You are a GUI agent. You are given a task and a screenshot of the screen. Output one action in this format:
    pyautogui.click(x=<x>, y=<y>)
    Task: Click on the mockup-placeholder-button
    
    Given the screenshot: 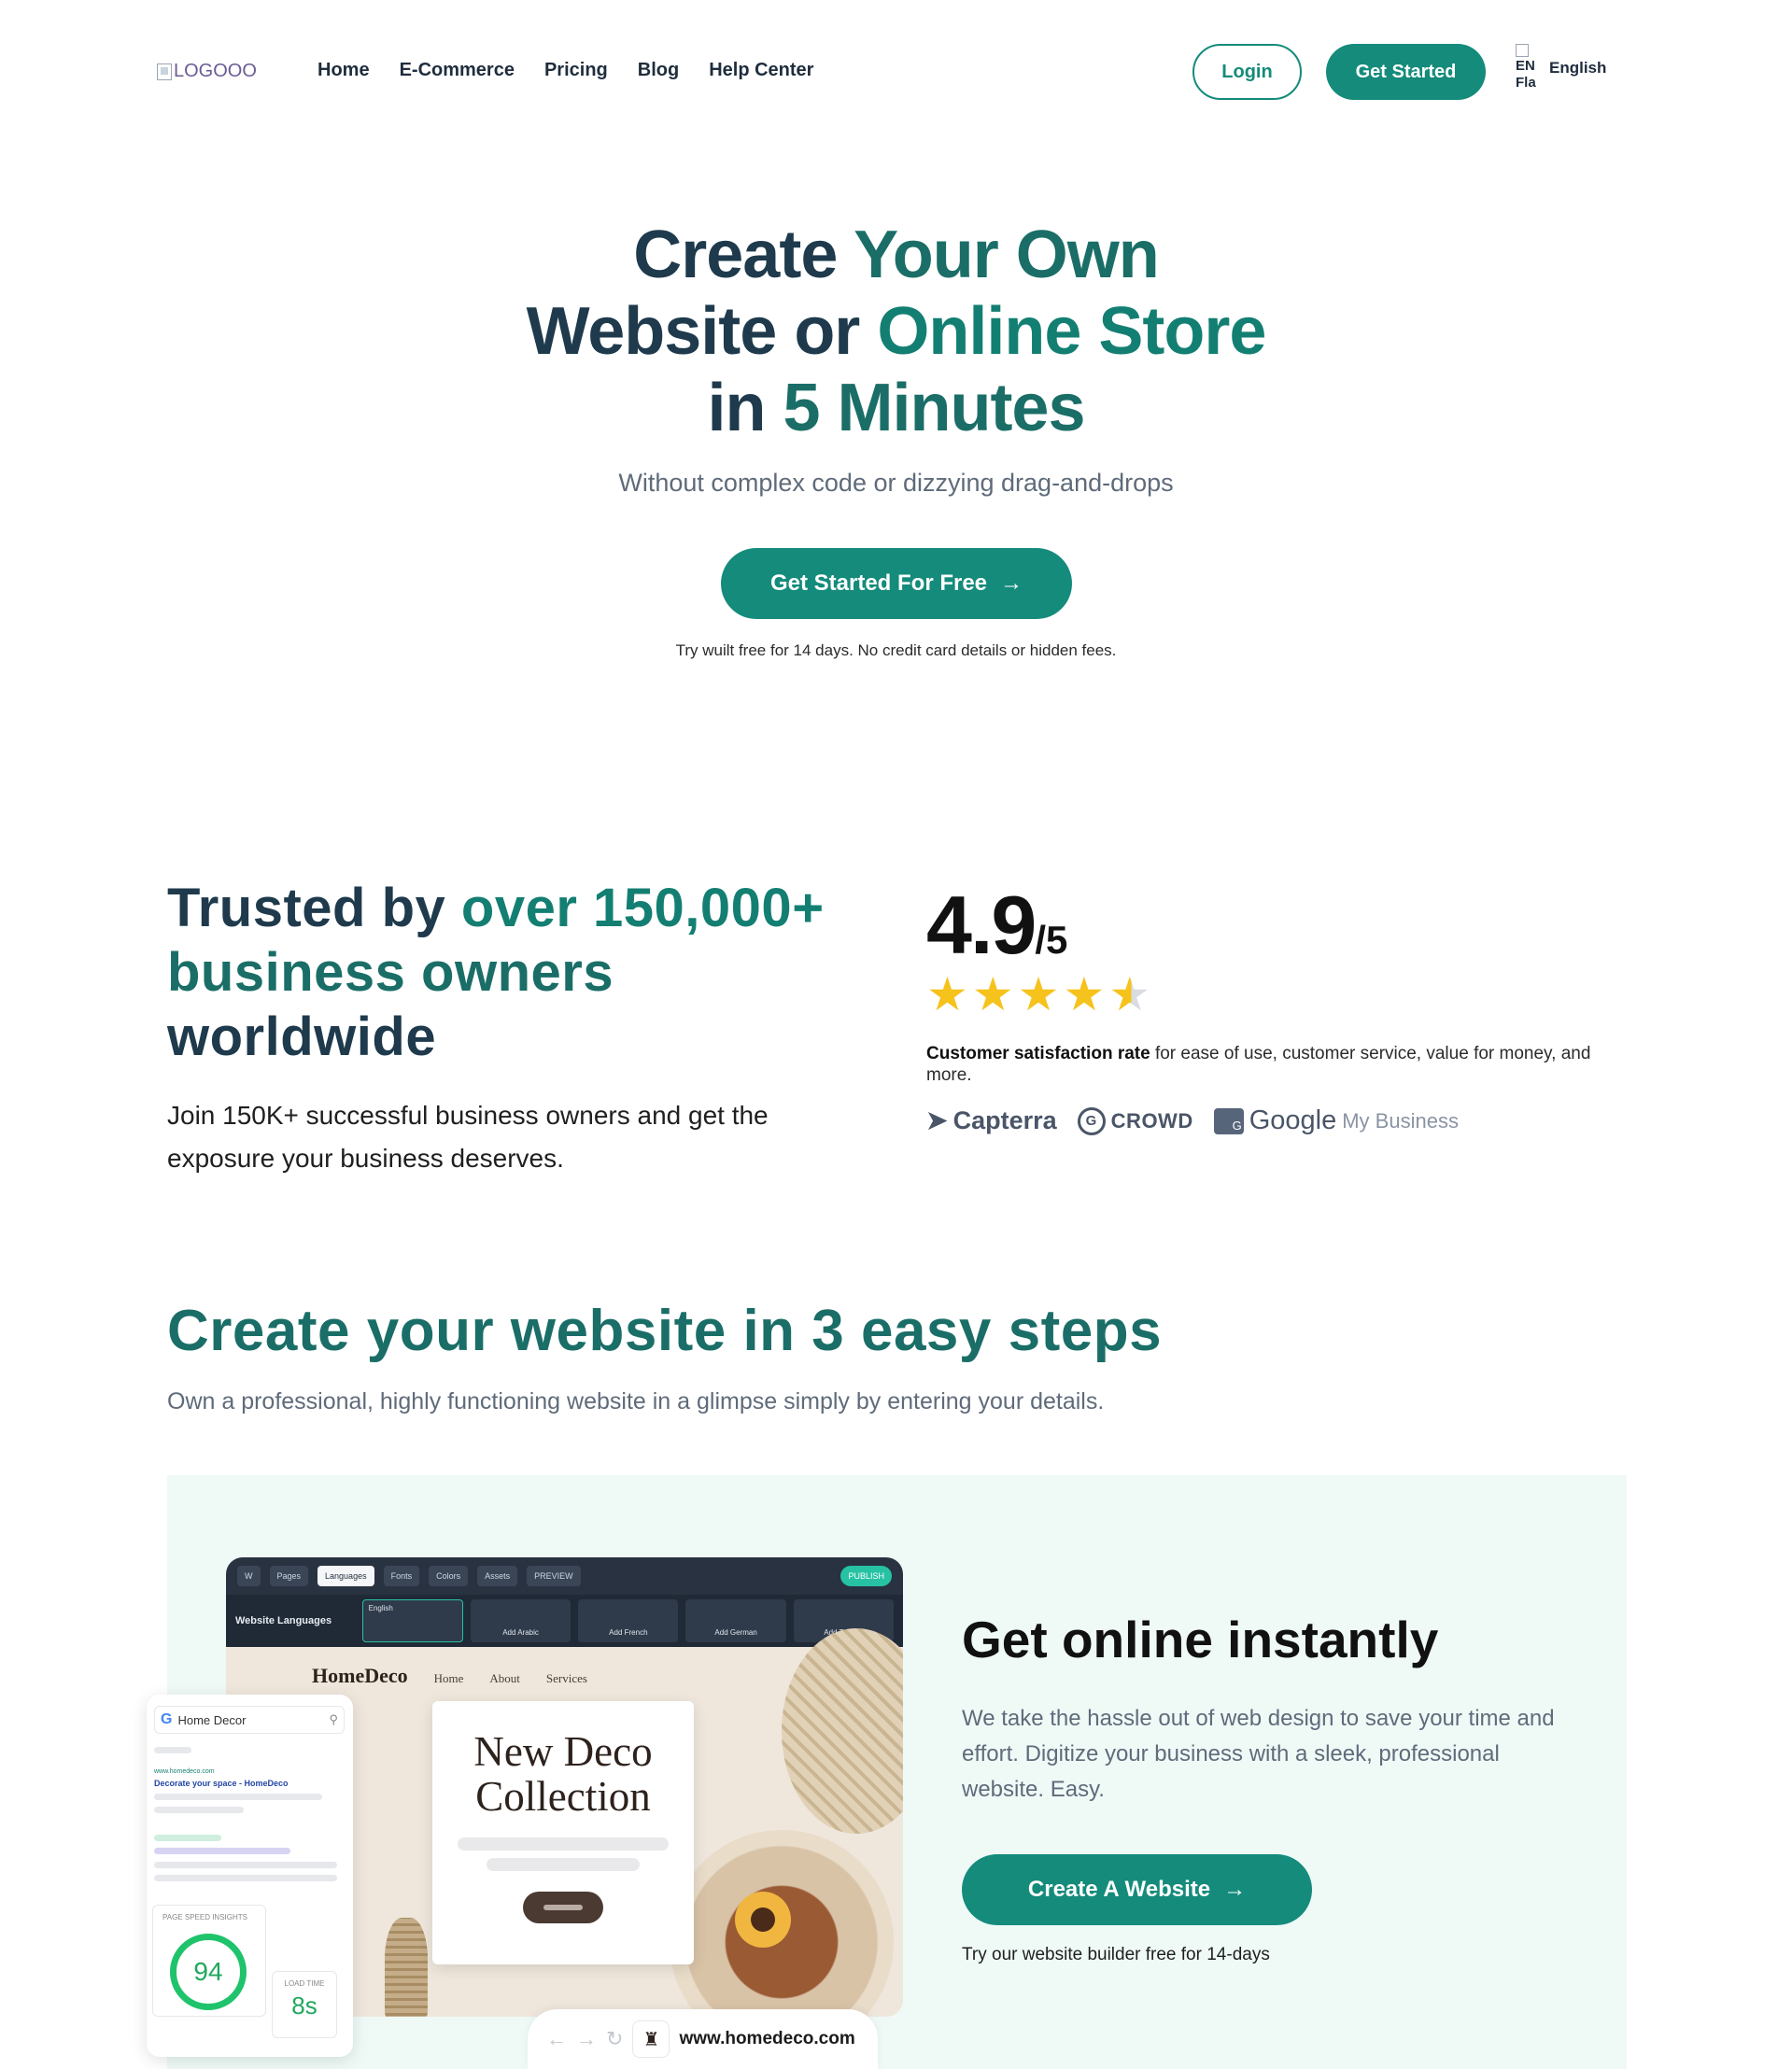 What is the action you would take?
    pyautogui.click(x=563, y=1907)
    